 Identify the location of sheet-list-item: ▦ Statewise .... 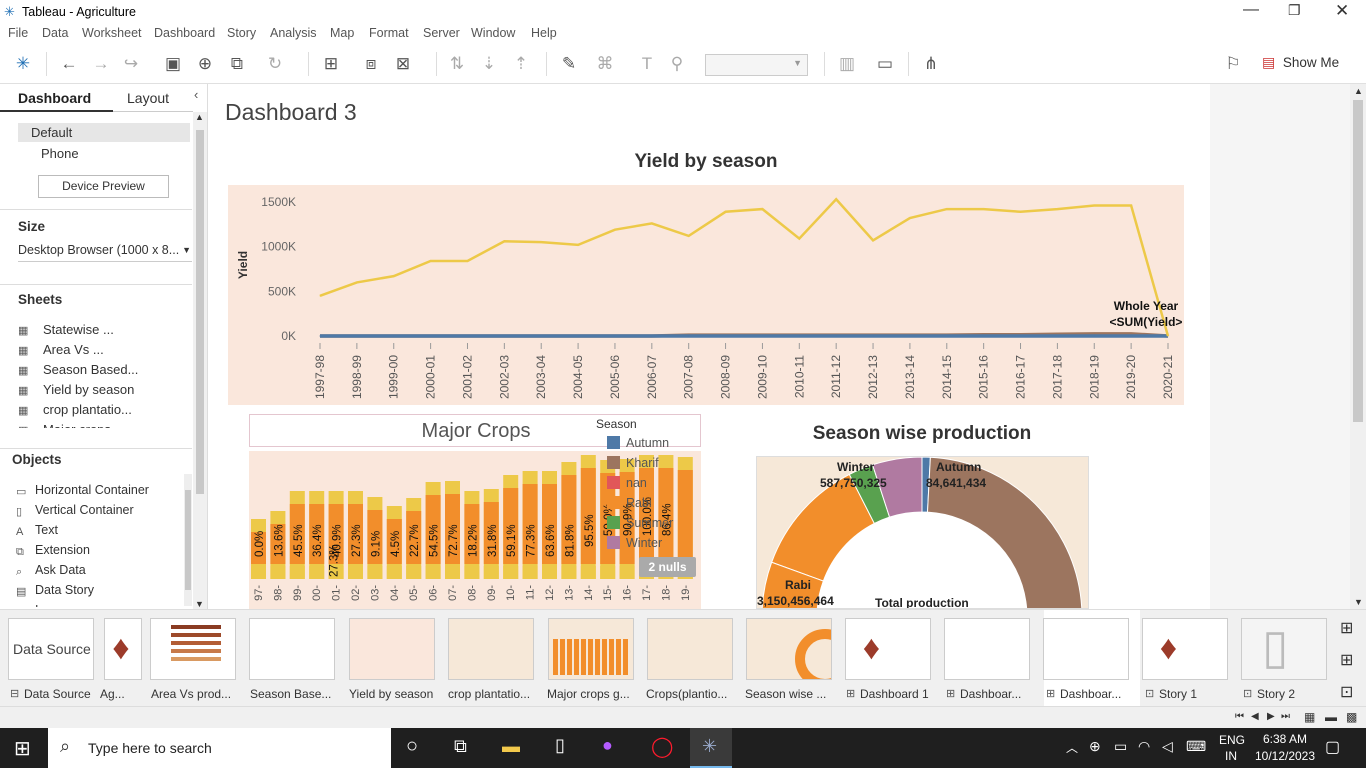
(103, 331).